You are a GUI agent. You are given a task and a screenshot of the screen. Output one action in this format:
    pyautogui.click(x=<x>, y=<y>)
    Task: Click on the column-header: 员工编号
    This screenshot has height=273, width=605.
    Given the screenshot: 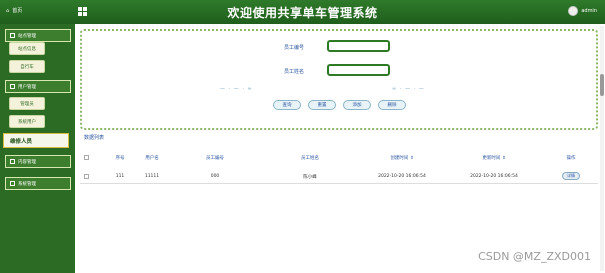 What is the action you would take?
    pyautogui.click(x=215, y=158)
    